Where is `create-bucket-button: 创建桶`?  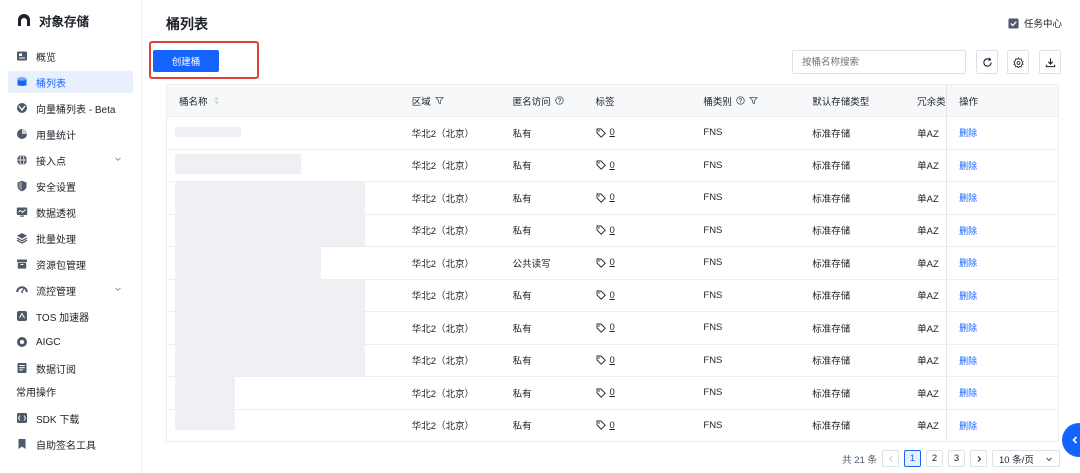
create-bucket-button: 创建桶 is located at coordinates (186, 61).